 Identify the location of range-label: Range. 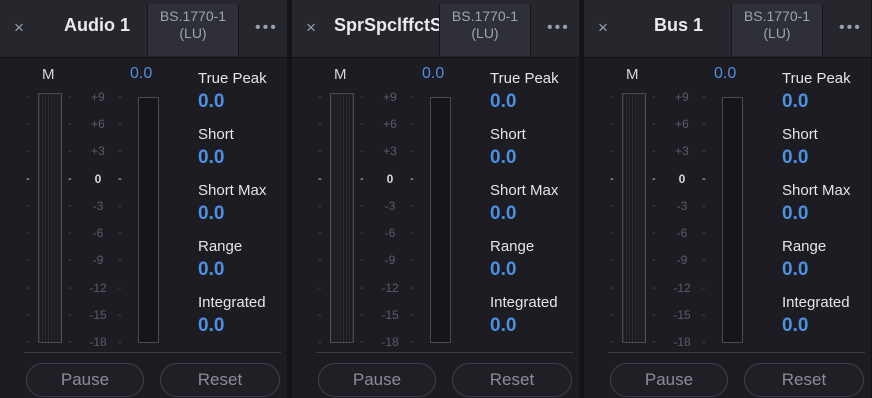
(512, 246).